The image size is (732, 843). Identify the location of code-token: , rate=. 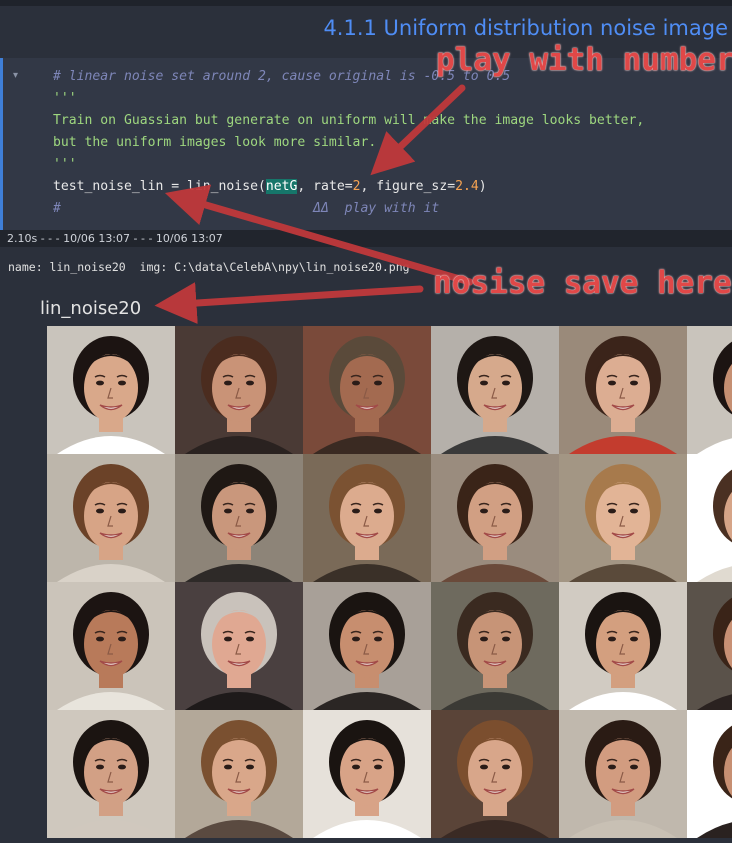
(325, 186).